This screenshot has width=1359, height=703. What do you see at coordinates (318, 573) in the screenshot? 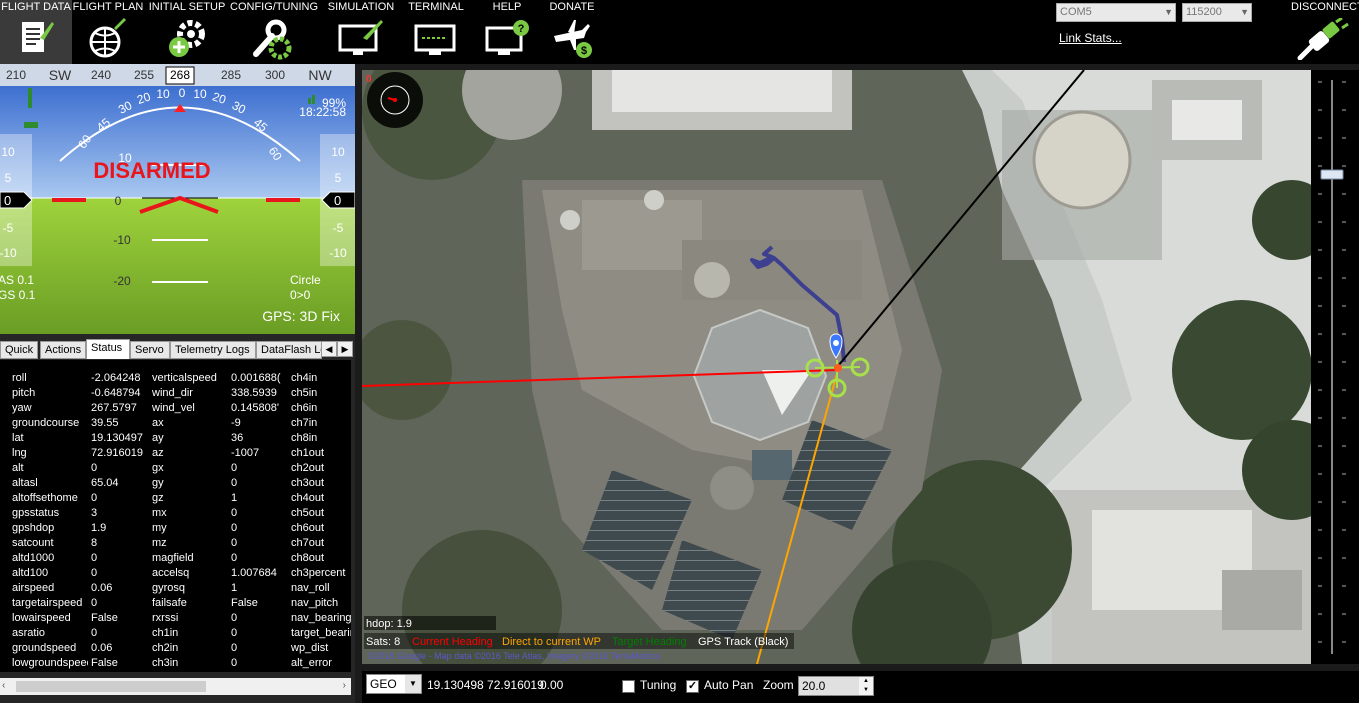
I see `status-field-name: ch3percent` at bounding box center [318, 573].